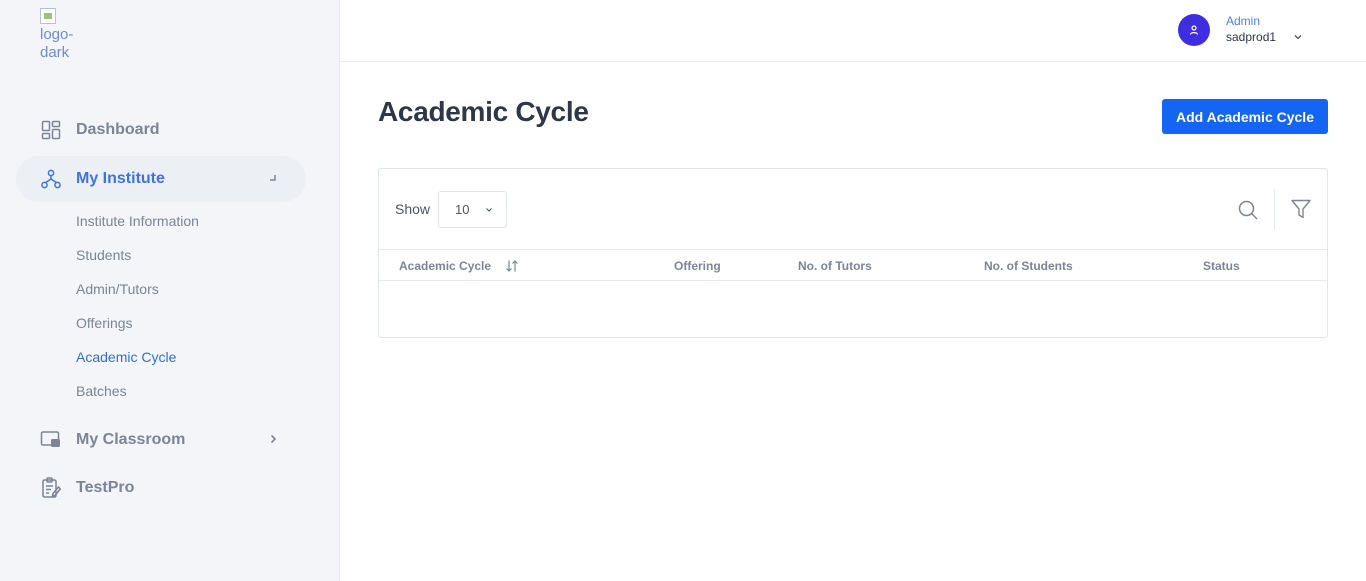  I want to click on nav-label-my-institute: My Institute, so click(120, 178).